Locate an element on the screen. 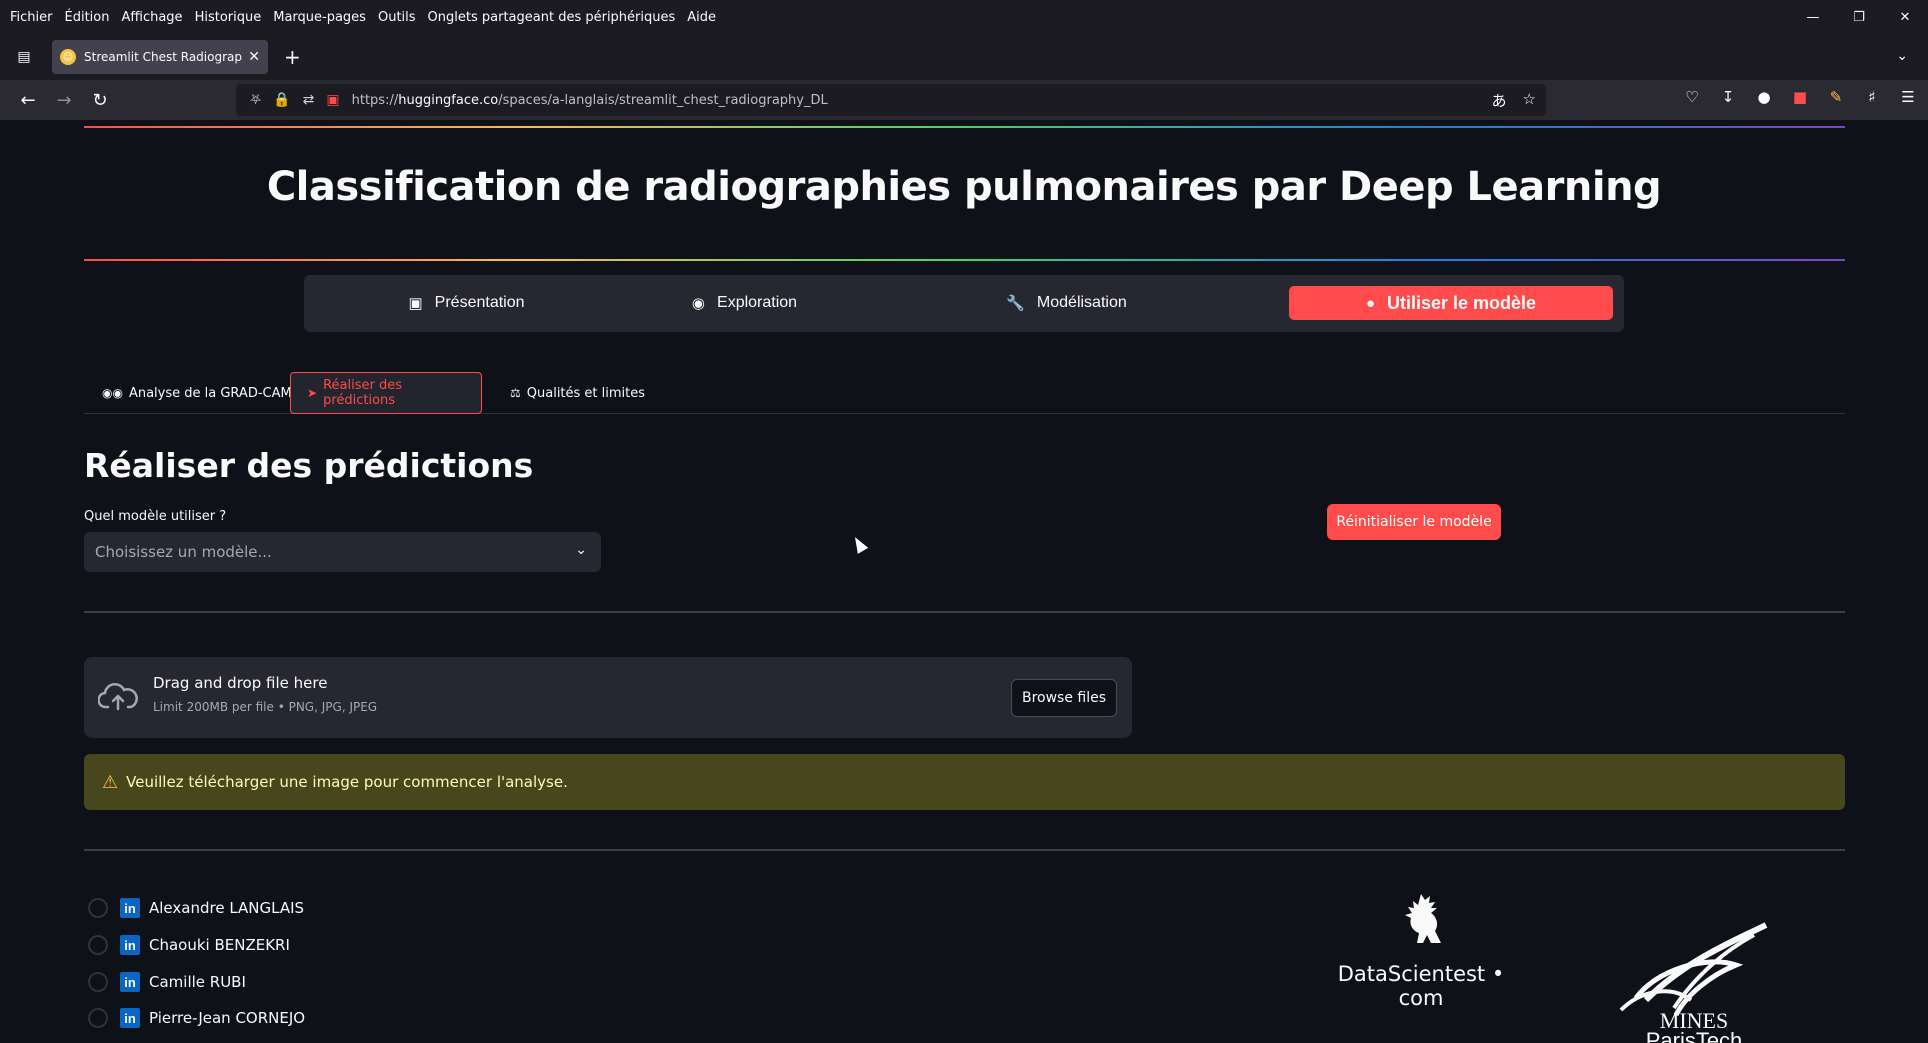  menu-onglets-peripheriques: Onglets partageant des périphériques is located at coordinates (552, 17).